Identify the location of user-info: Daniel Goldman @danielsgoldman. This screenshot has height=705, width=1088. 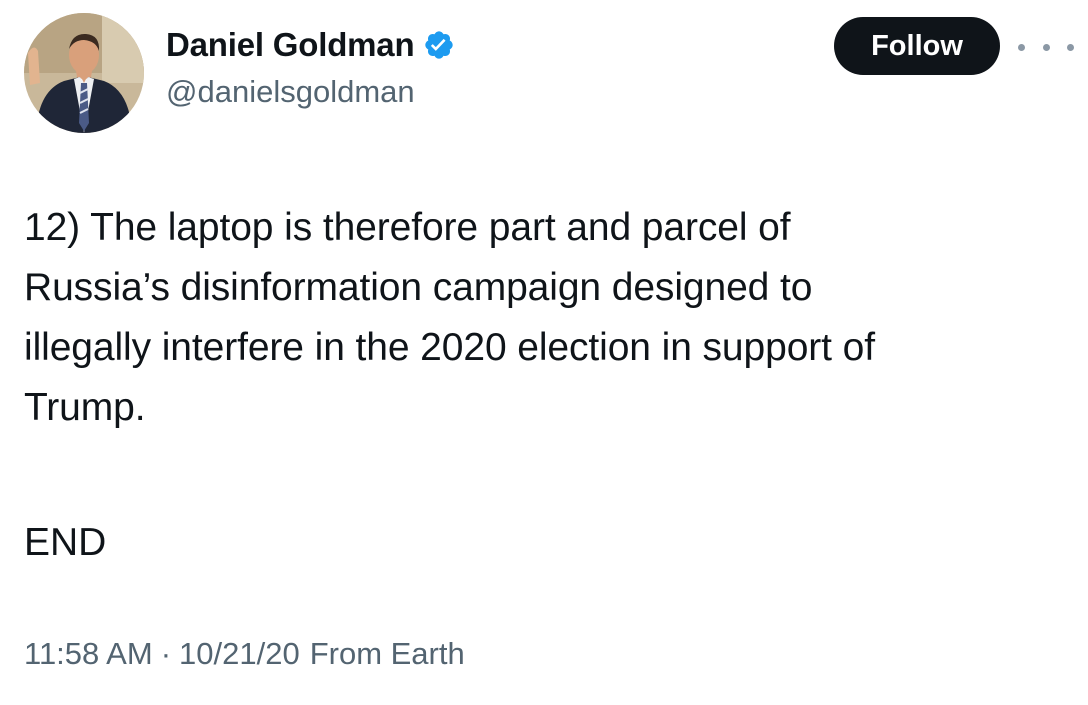
(310, 65).